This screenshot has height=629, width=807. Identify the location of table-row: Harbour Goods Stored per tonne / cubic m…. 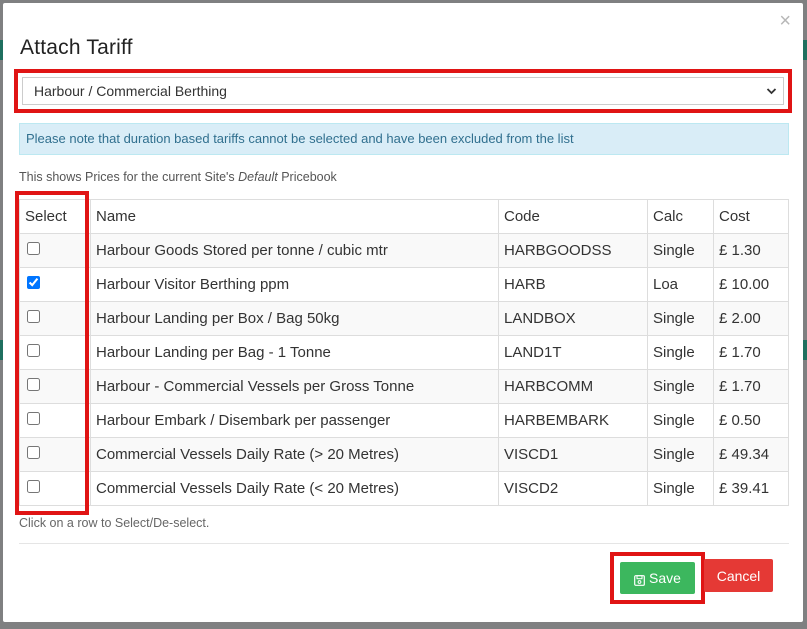
(404, 250).